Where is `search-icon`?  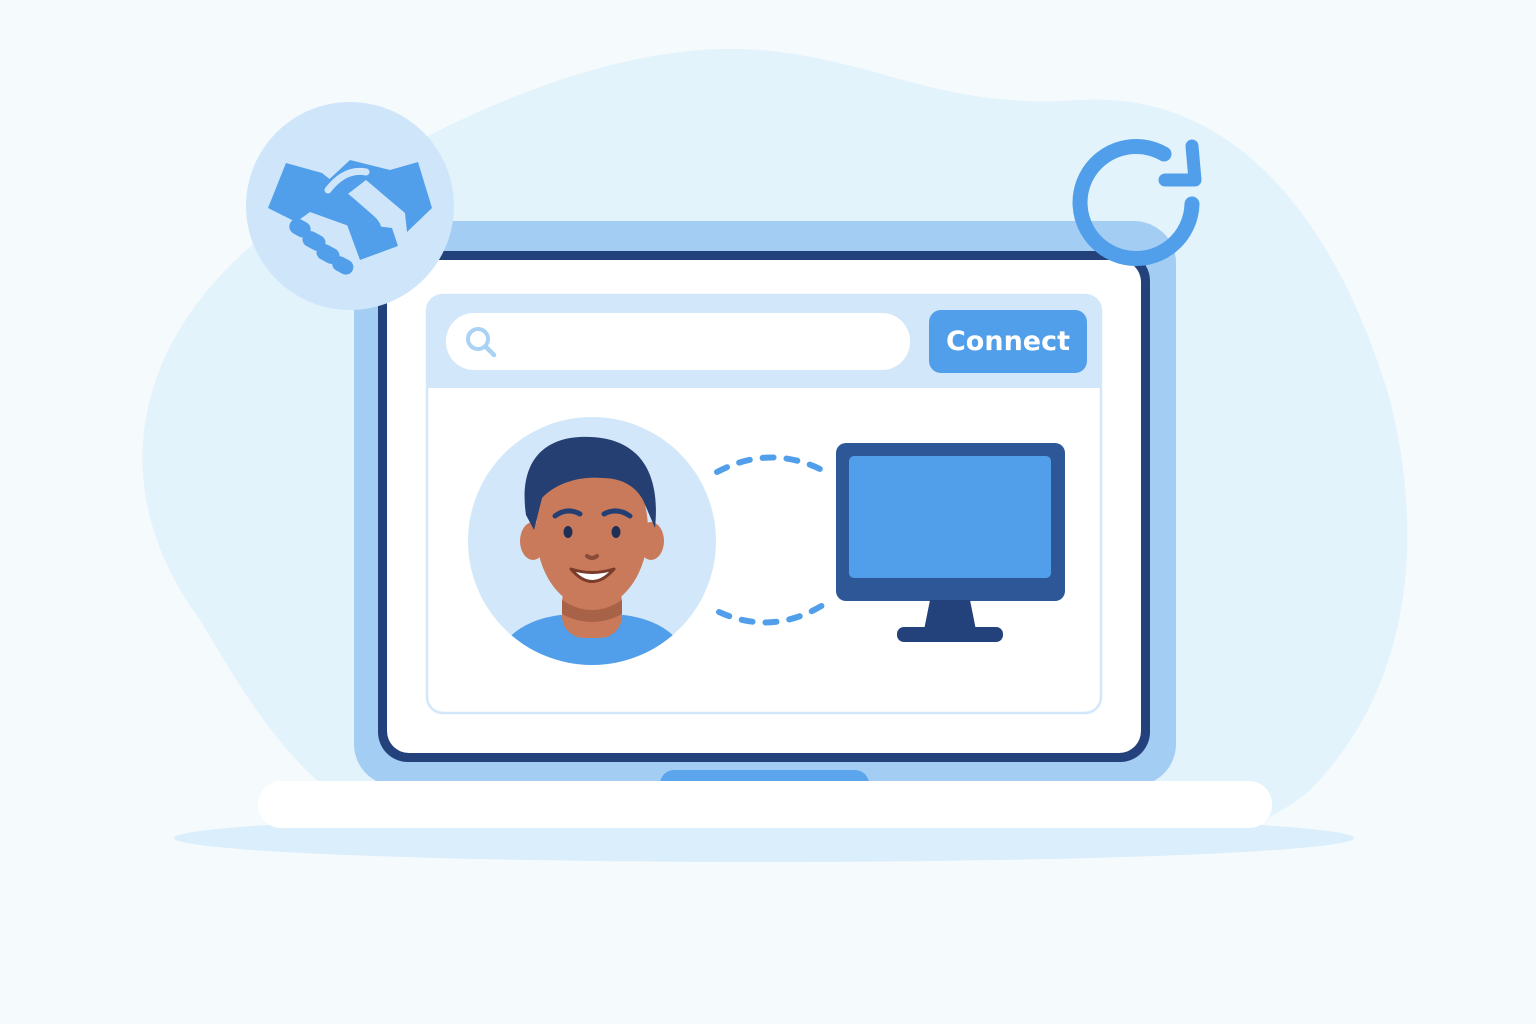 search-icon is located at coordinates (481, 342).